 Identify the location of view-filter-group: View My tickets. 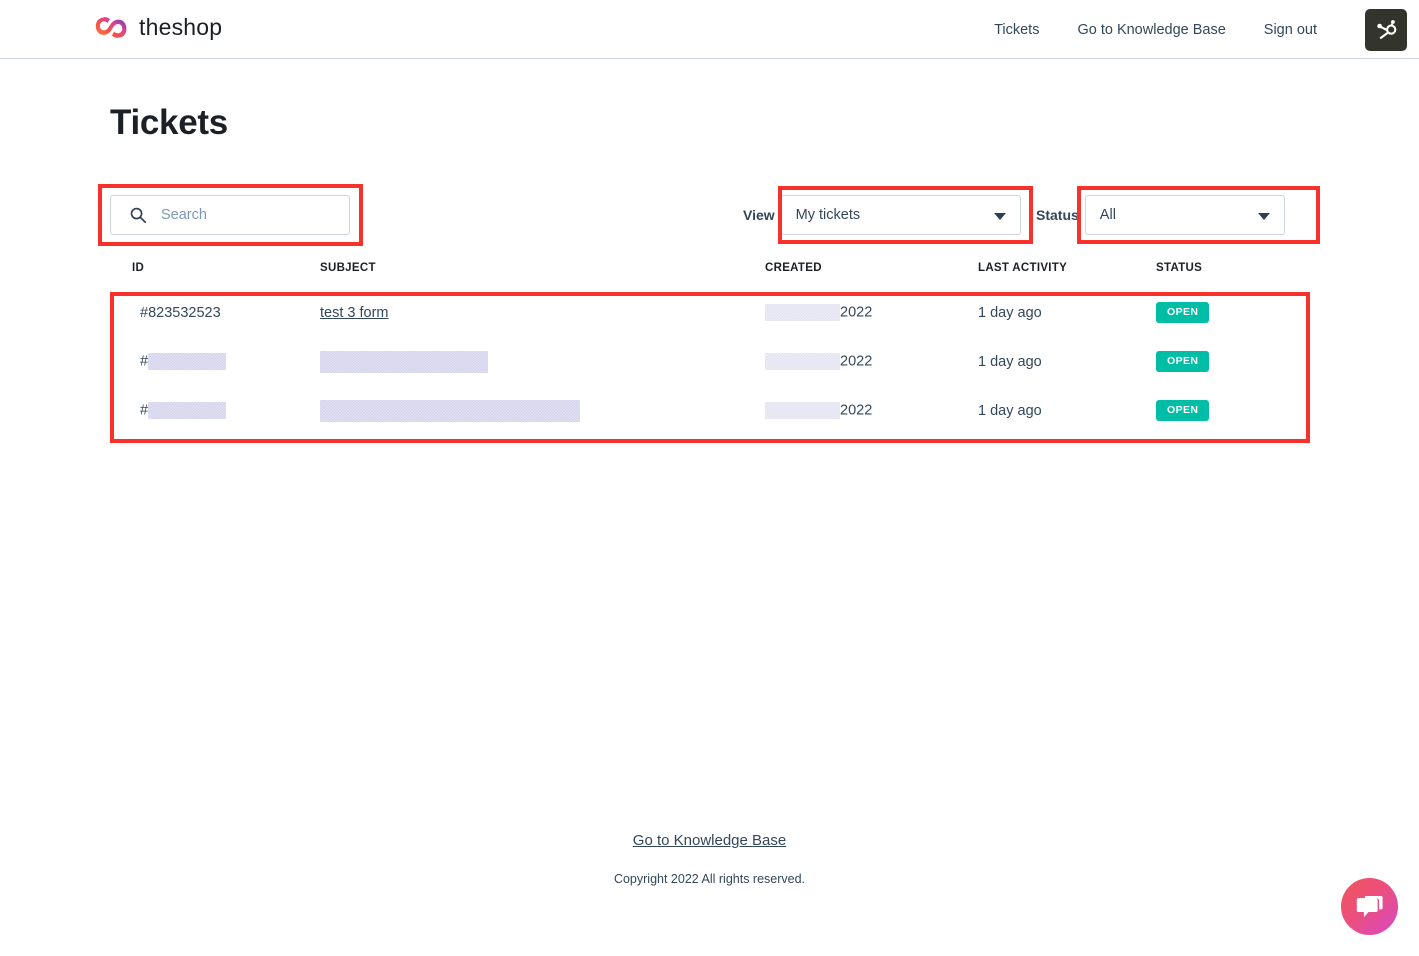
(882, 215).